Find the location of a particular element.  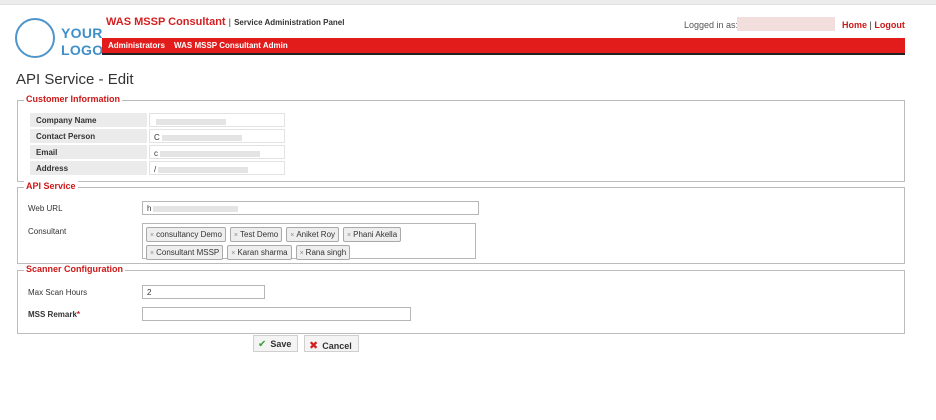

main-menu-bar: Administrators WAS MSSP Consultant Admin is located at coordinates (503, 46).